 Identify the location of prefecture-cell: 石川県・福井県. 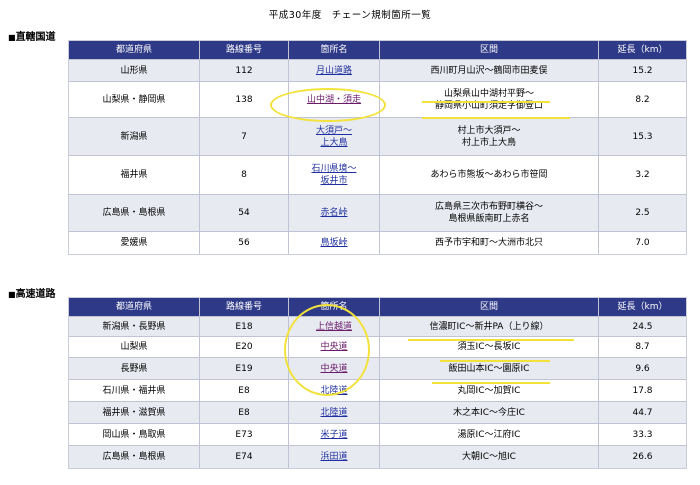
(134, 391).